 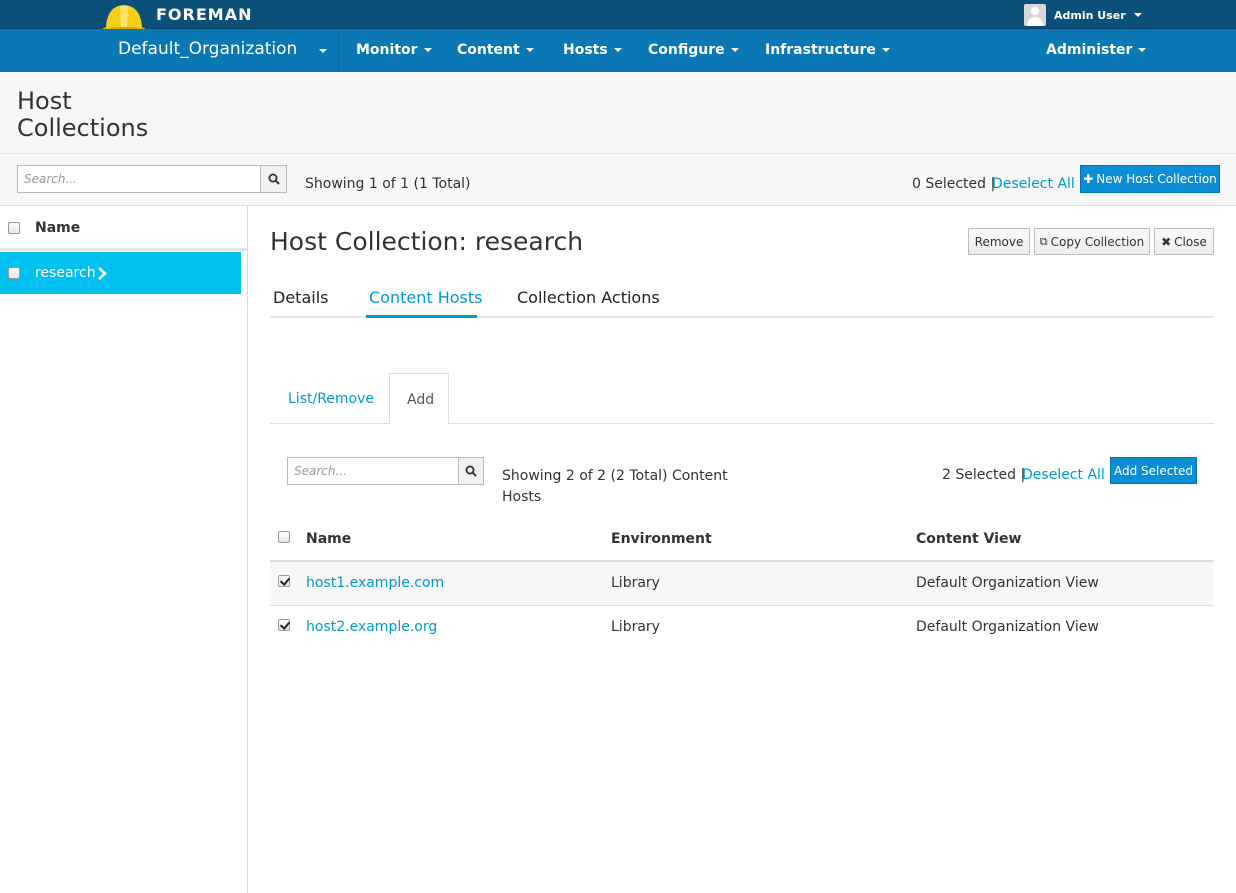 I want to click on page-header: Host Collections, so click(x=618, y=113).